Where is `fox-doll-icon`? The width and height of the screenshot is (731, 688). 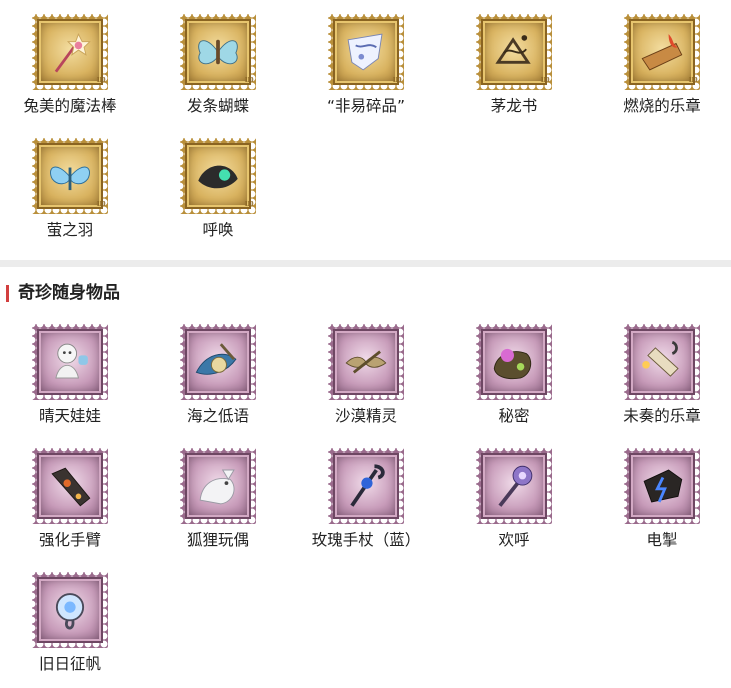
fox-doll-icon is located at coordinates (217, 487).